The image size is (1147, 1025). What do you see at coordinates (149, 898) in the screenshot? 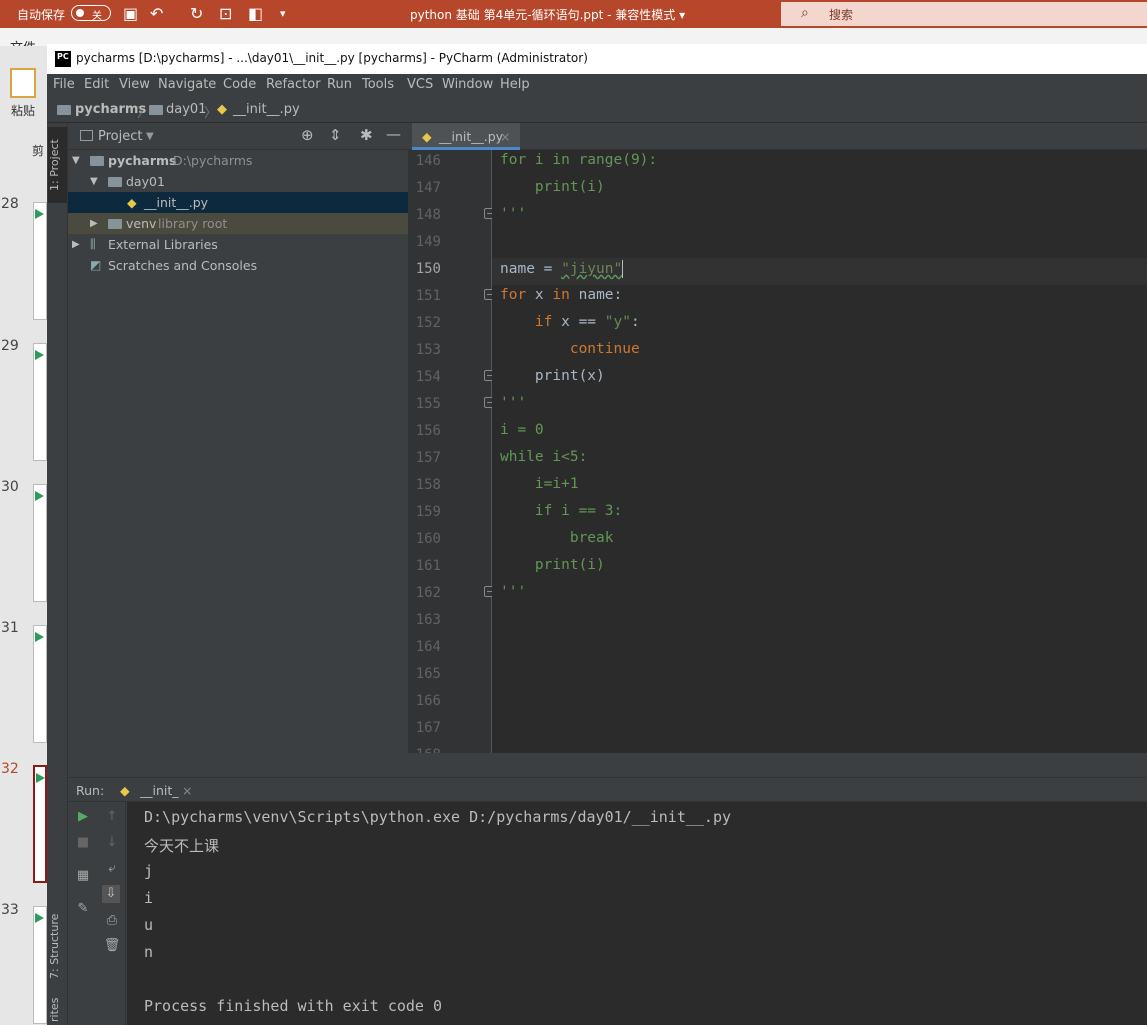
I see `console-line: i` at bounding box center [149, 898].